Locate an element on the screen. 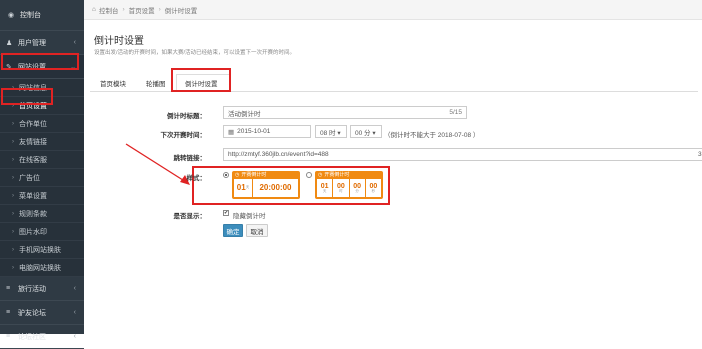  sidebar-subitem-site-info: › 网站信息 is located at coordinates (42, 88).